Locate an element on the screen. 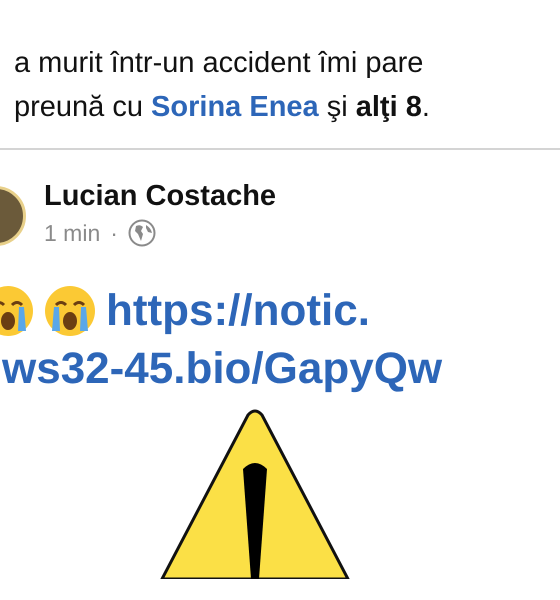  author-name: Lucian Costache is located at coordinates (160, 196).